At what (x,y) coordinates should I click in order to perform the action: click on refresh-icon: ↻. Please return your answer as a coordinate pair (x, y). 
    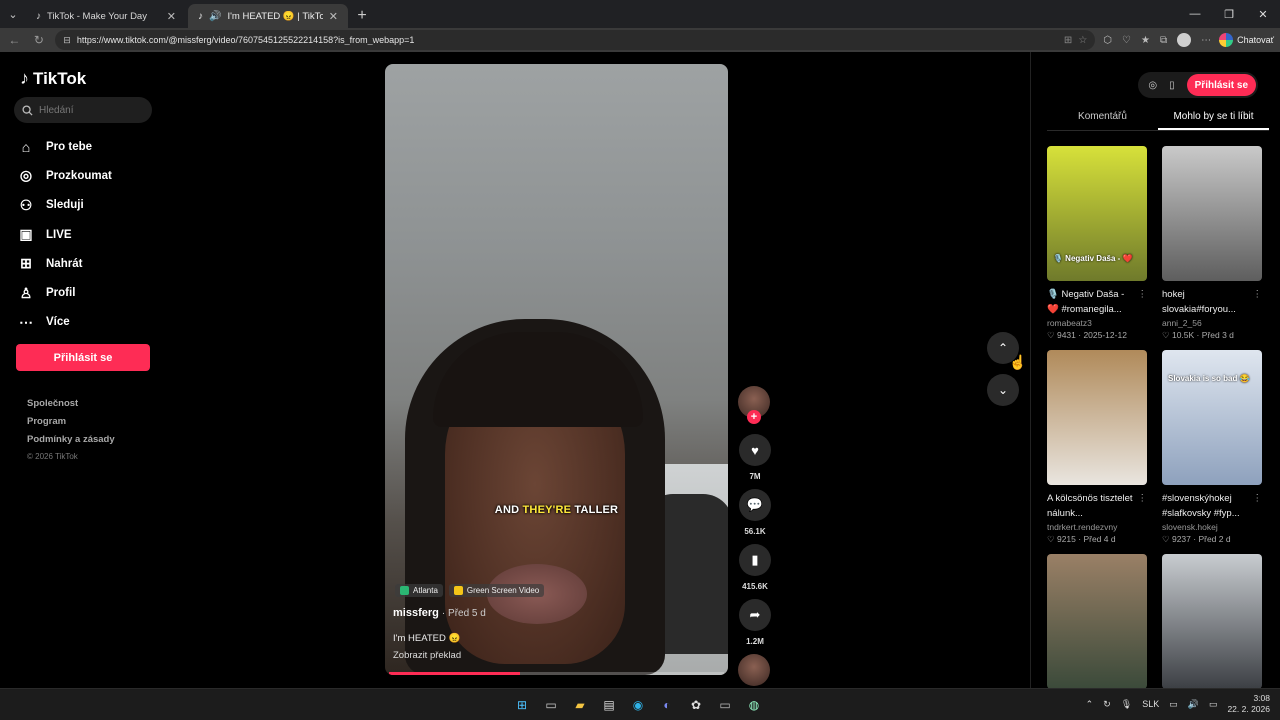
    Looking at the image, I should click on (39, 40).